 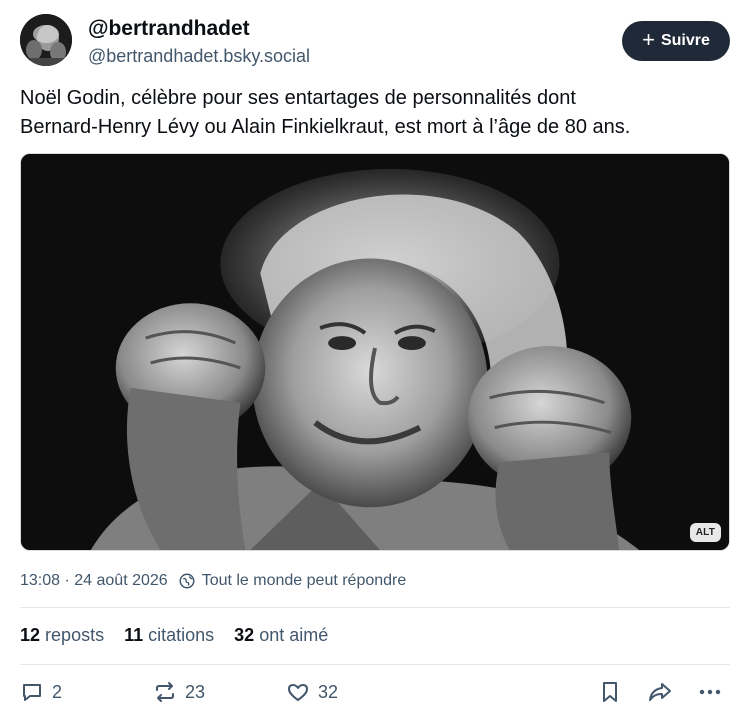 What do you see at coordinates (685, 40) in the screenshot?
I see `follow-button-label: Suivre` at bounding box center [685, 40].